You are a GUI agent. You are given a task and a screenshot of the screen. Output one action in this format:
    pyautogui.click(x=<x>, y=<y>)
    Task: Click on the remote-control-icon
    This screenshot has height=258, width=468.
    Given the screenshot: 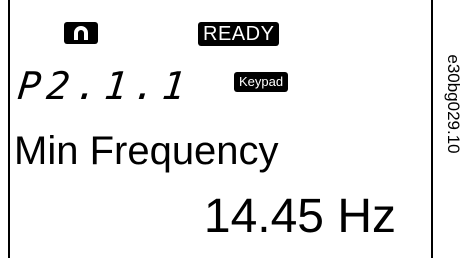 What is the action you would take?
    pyautogui.click(x=81, y=33)
    